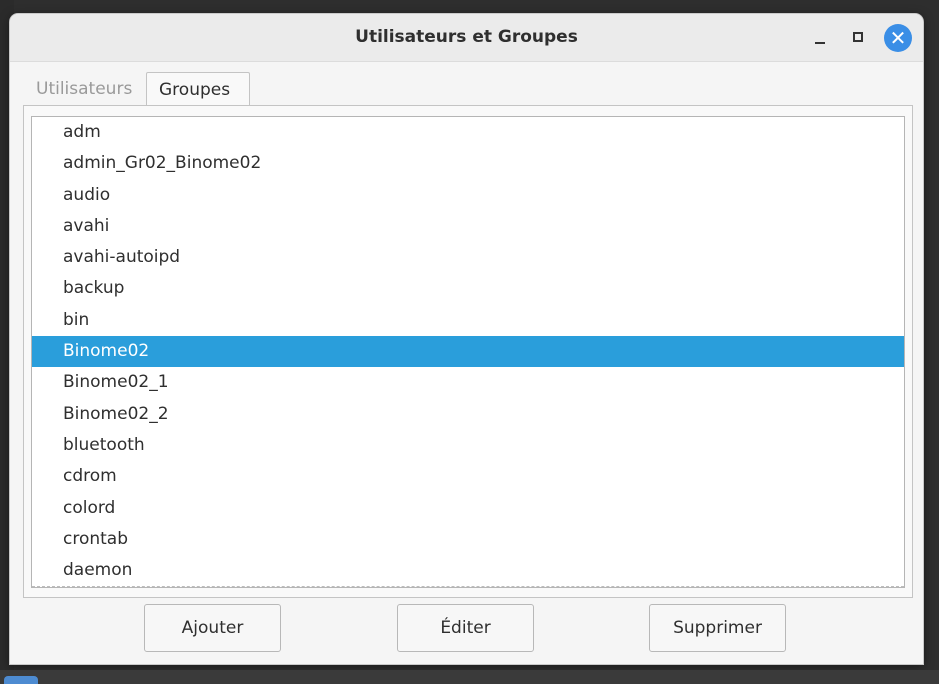 The width and height of the screenshot is (939, 684). I want to click on list-item: Binome02, so click(468, 352).